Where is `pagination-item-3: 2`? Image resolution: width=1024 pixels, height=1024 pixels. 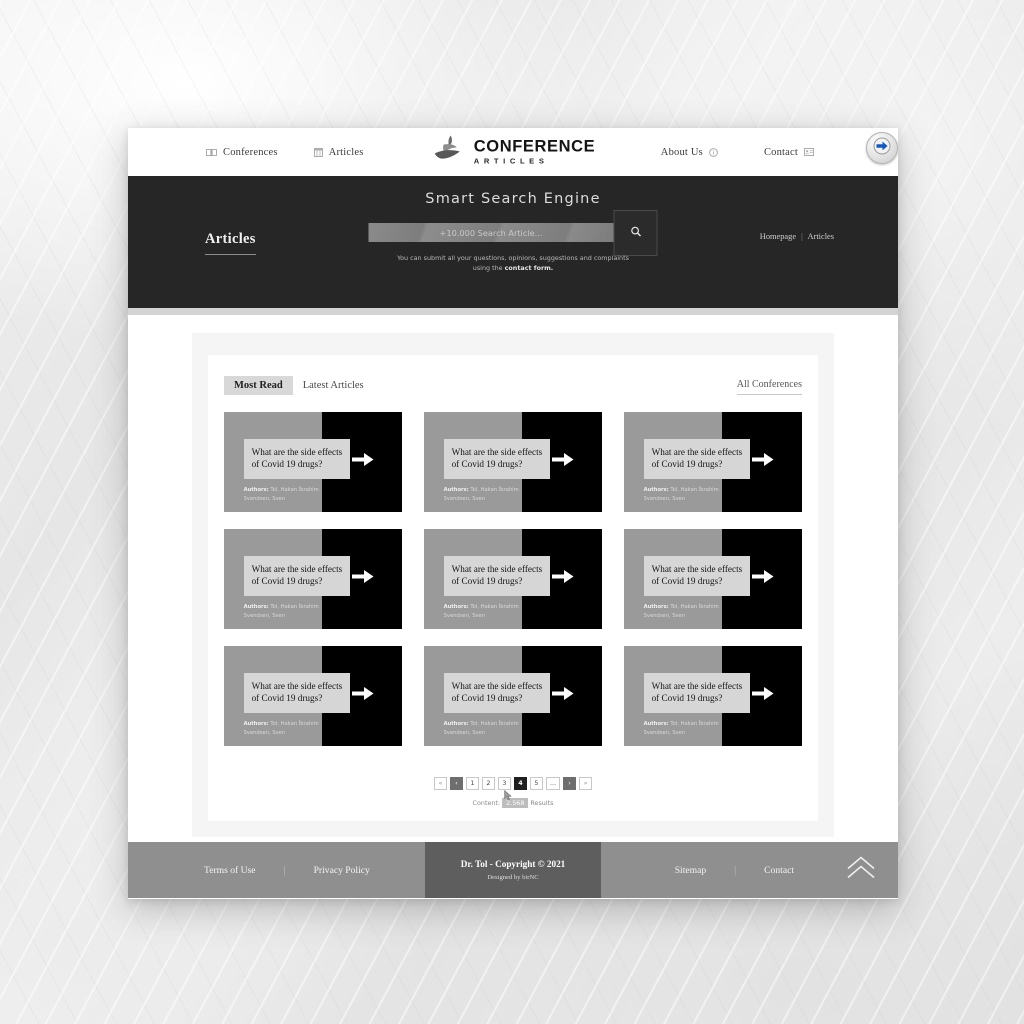
pagination-item-3: 2 is located at coordinates (488, 783).